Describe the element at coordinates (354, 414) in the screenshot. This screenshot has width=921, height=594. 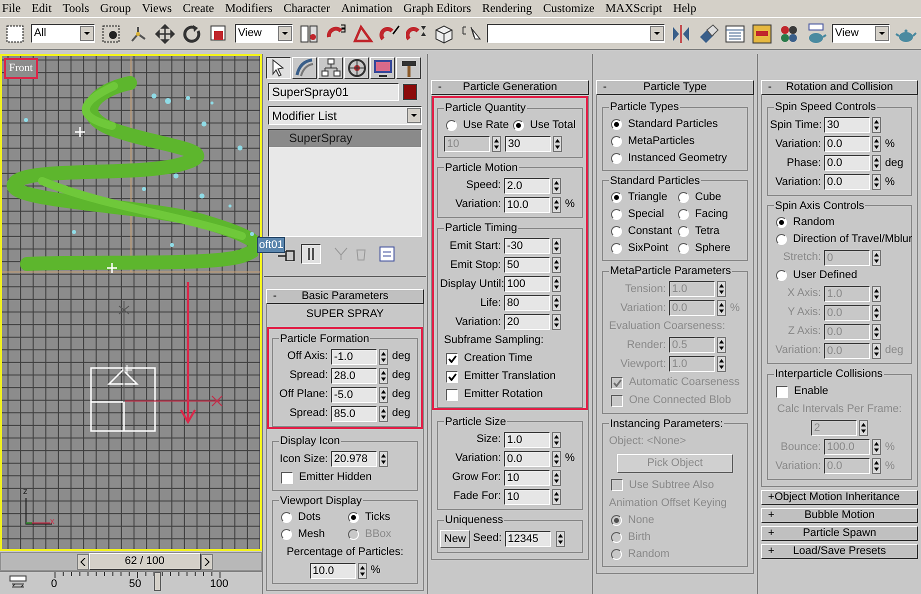
I see `number-field: 85.0` at that location.